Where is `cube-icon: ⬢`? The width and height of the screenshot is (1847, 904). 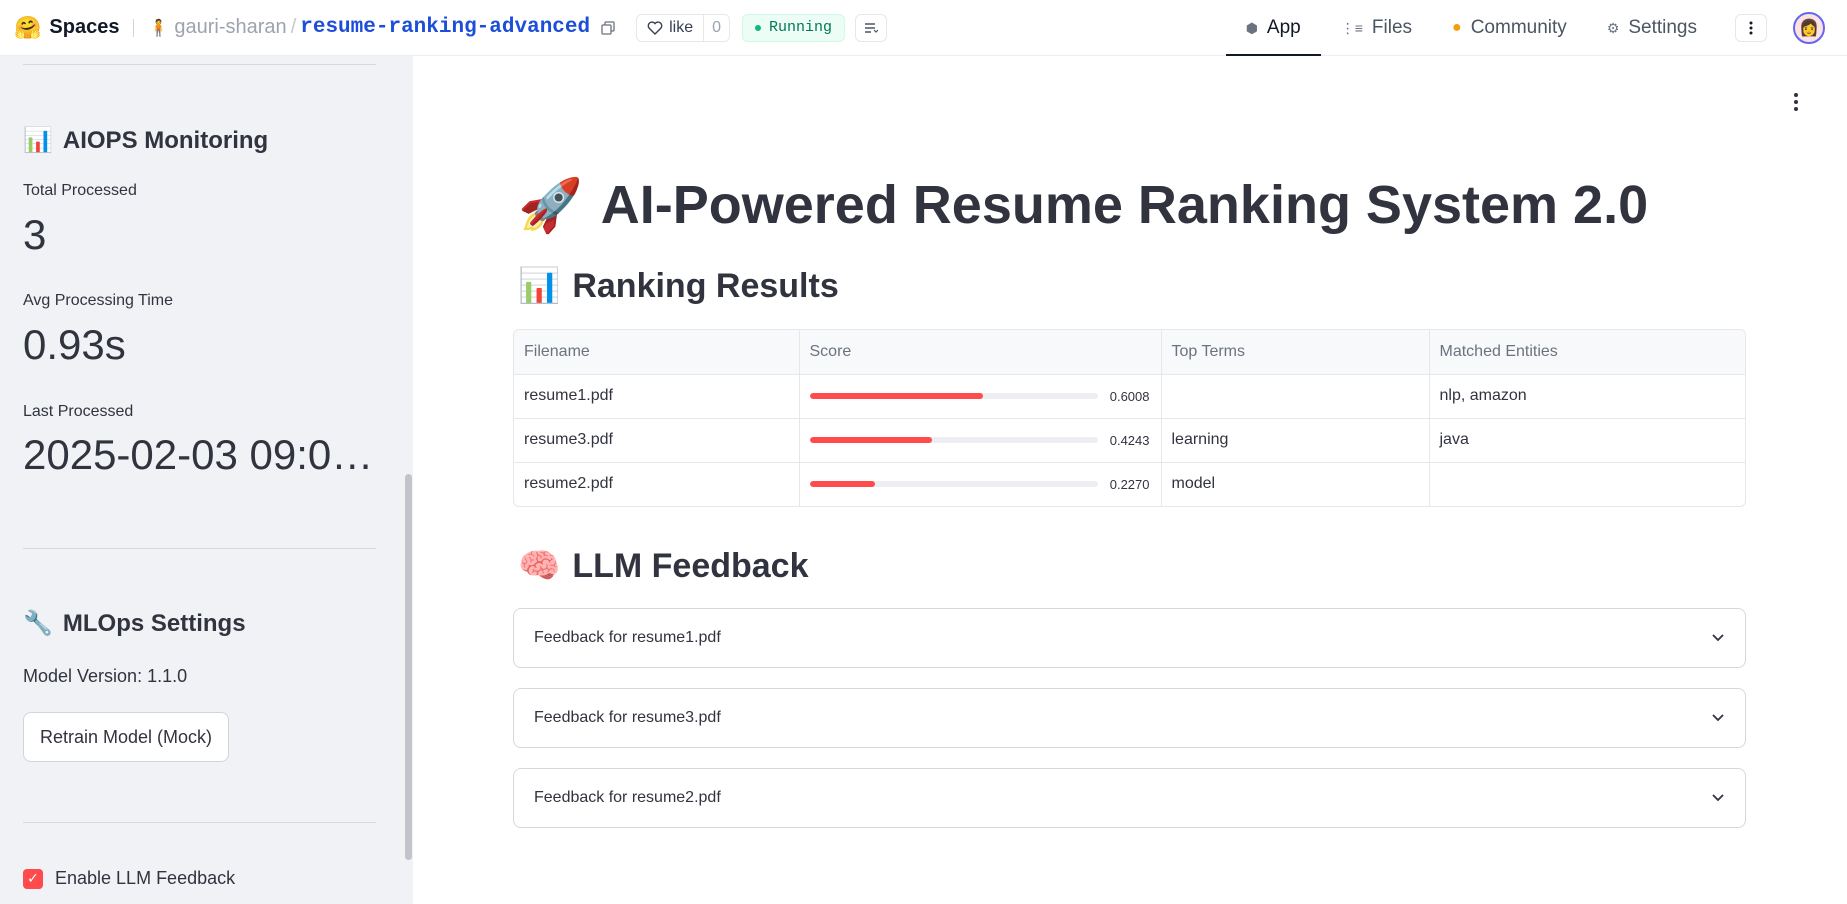 cube-icon: ⬢ is located at coordinates (1251, 27).